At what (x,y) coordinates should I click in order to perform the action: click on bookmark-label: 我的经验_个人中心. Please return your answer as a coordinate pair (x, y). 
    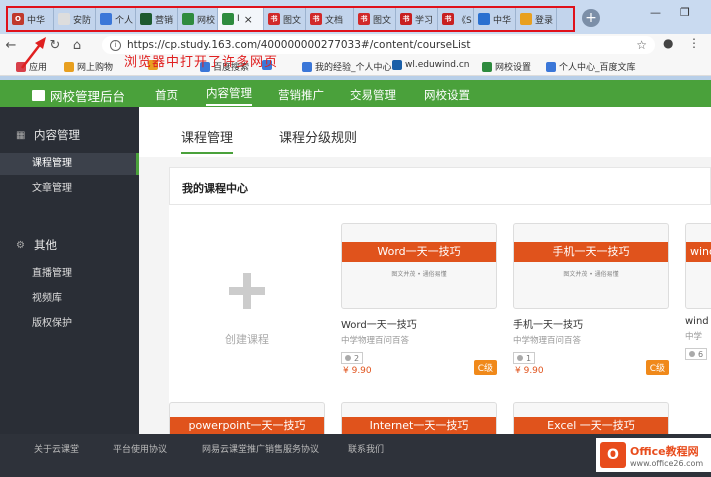
    Looking at the image, I should click on (353, 68).